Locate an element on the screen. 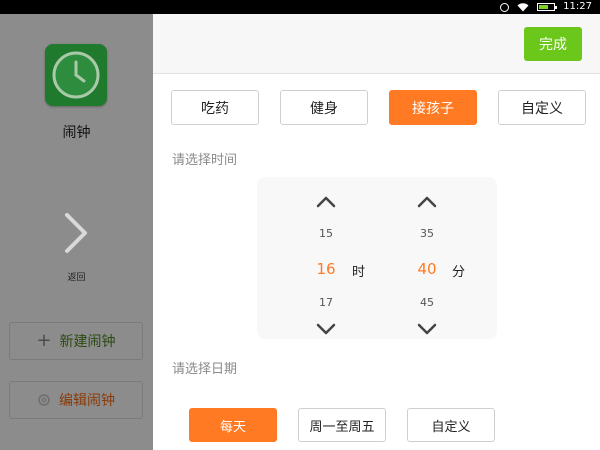  minute-next-value: 45 is located at coordinates (427, 302).